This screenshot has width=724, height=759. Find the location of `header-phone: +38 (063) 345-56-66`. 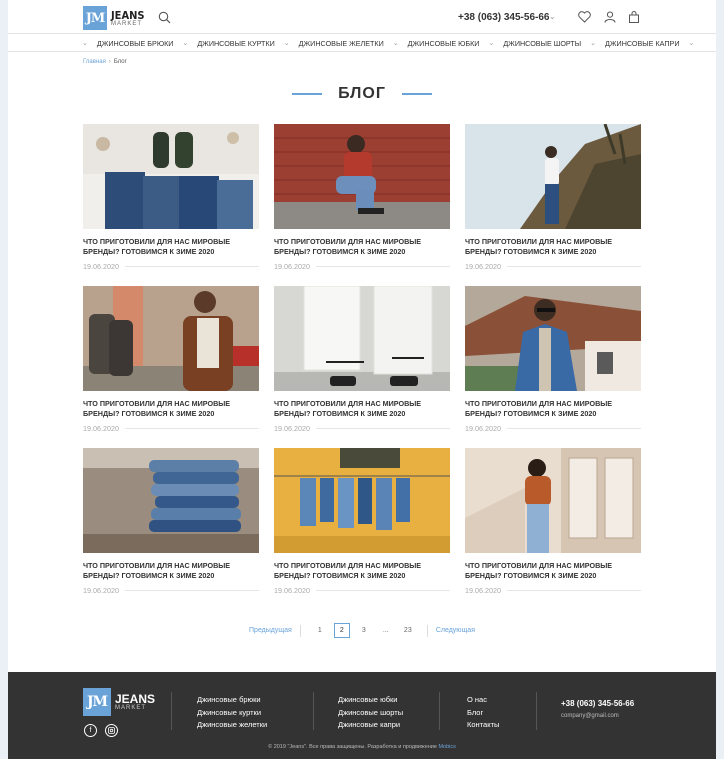

header-phone: +38 (063) 345-56-66 is located at coordinates (503, 17).